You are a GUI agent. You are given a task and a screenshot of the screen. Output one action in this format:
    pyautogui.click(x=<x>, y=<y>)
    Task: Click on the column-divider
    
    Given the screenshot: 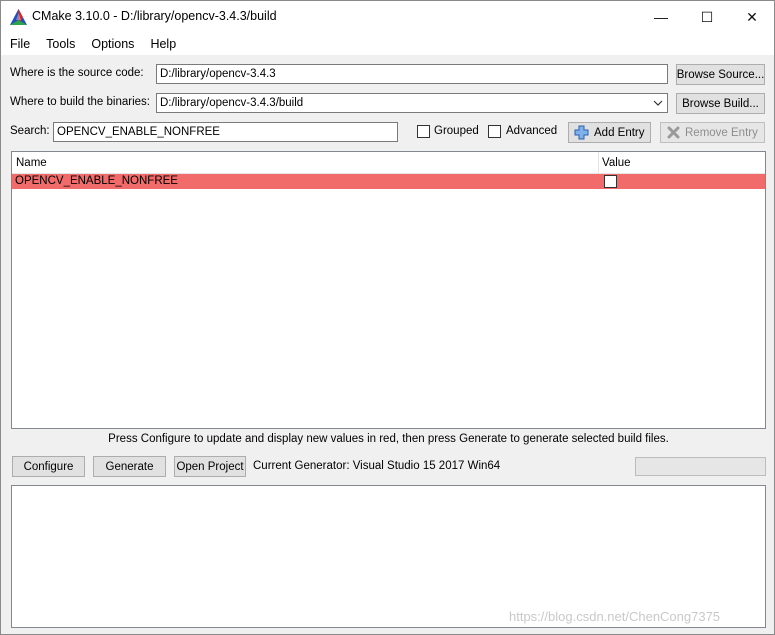 What is the action you would take?
    pyautogui.click(x=598, y=163)
    